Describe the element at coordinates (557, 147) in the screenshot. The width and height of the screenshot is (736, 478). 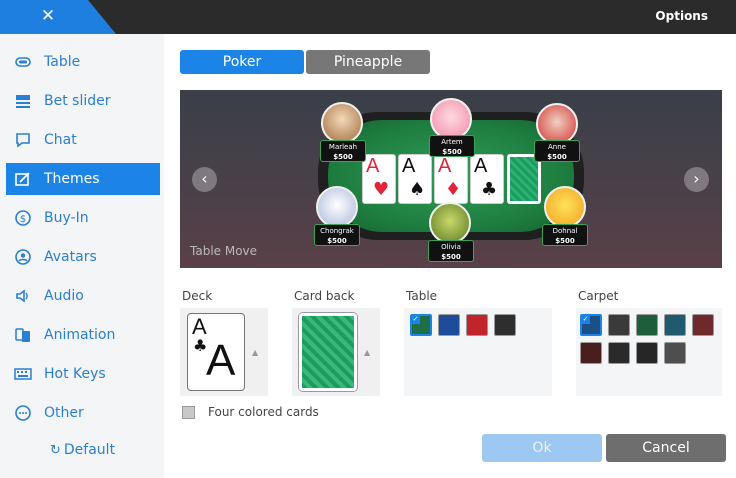
I see `player-name: Anne` at that location.